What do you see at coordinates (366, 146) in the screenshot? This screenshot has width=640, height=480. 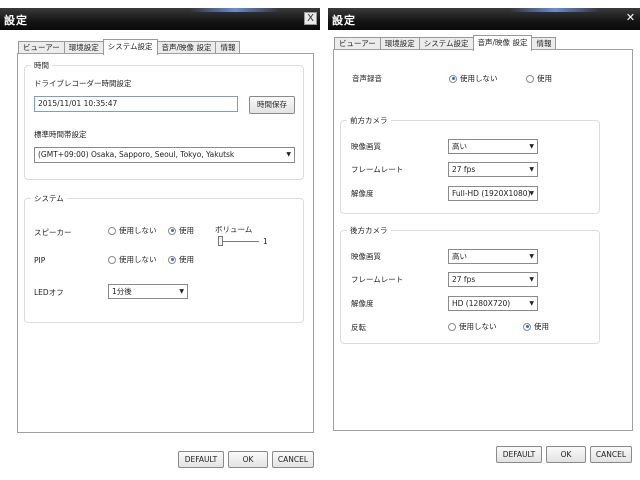 I see `front-quality-label: 映像画質` at bounding box center [366, 146].